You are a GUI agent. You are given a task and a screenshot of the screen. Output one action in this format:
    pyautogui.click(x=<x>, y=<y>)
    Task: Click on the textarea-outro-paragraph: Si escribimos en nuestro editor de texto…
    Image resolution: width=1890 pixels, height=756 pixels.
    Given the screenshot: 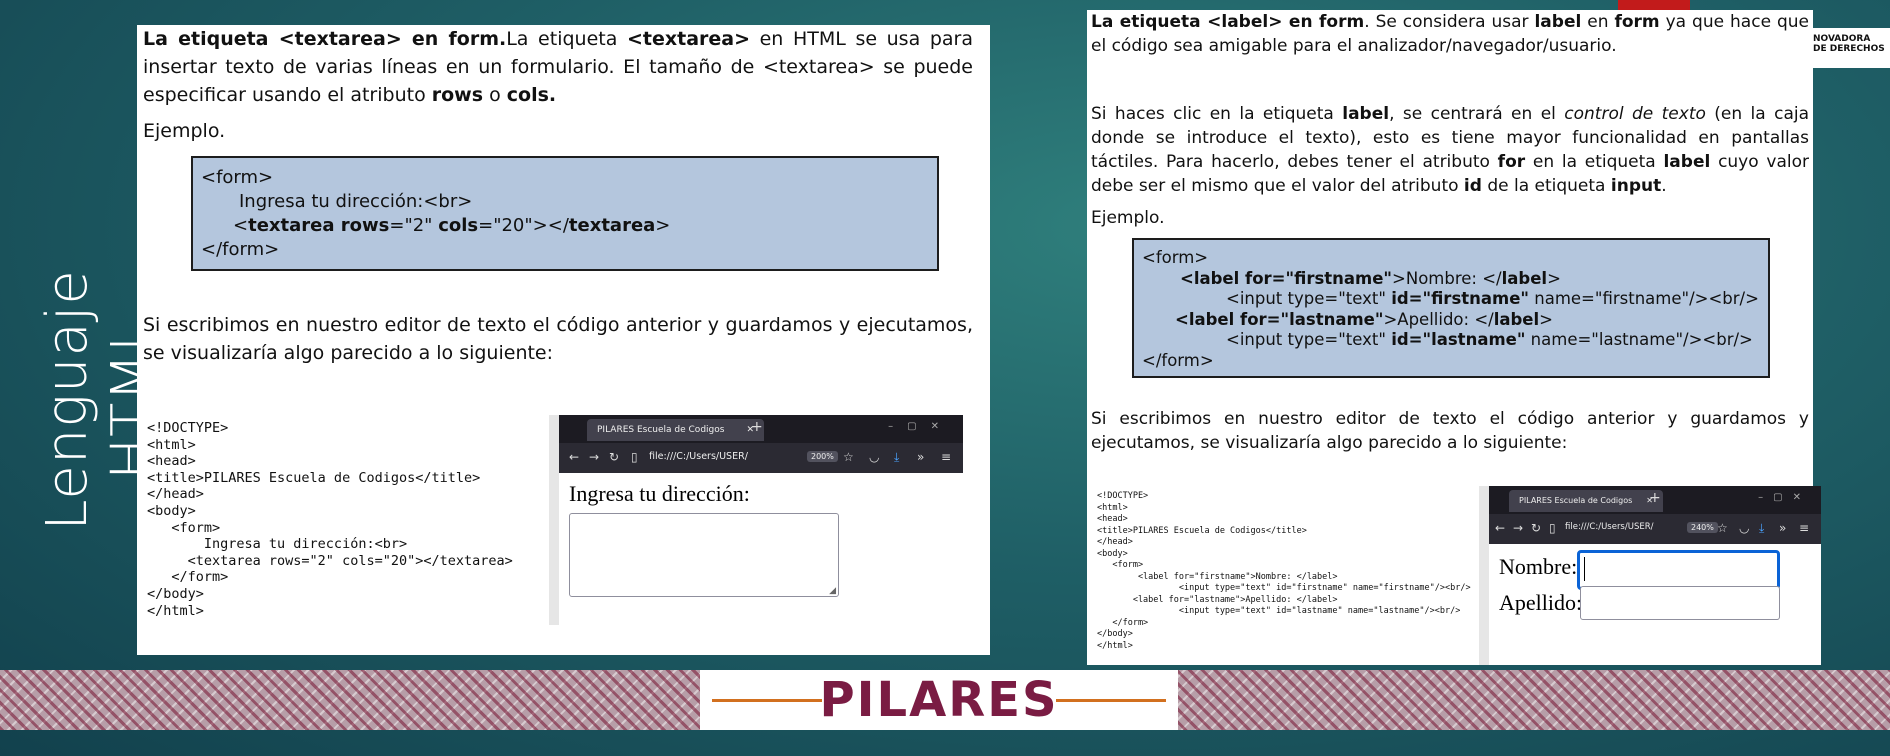 What is the action you would take?
    pyautogui.click(x=558, y=339)
    